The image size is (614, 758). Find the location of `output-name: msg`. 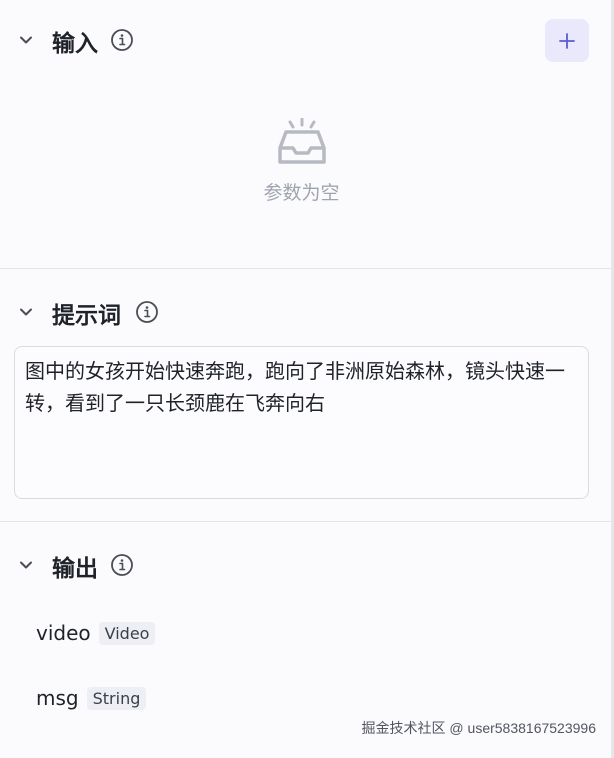

output-name: msg is located at coordinates (57, 698).